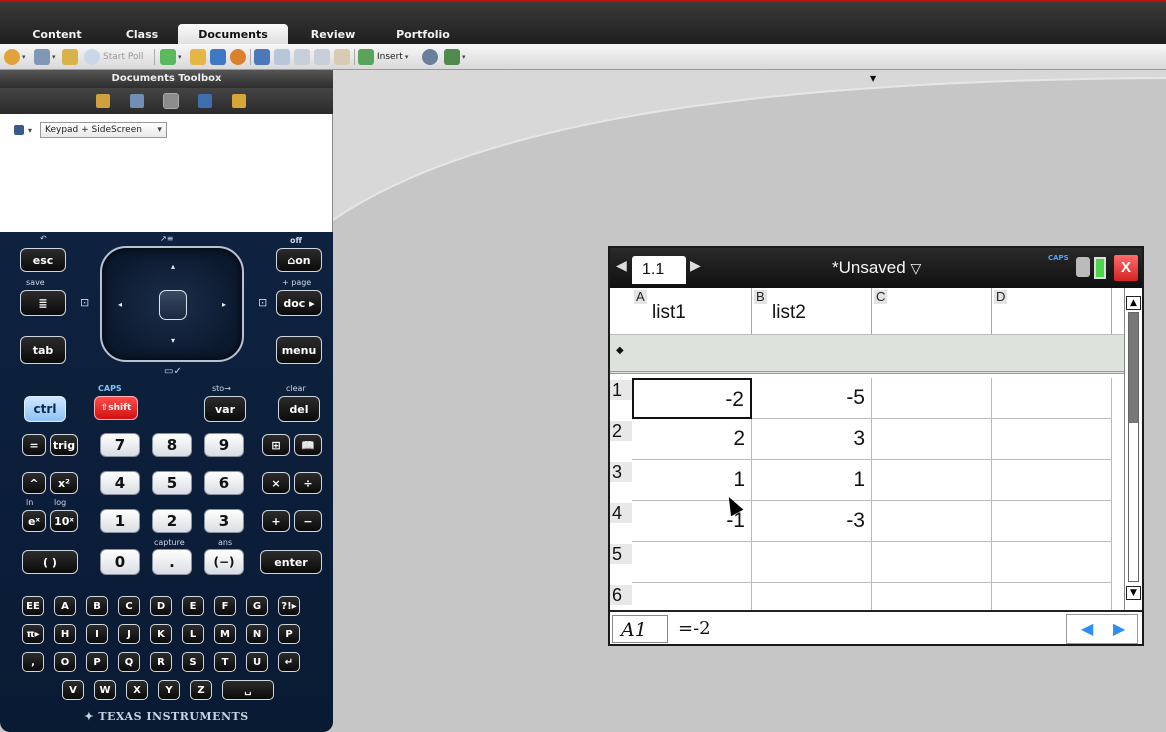 Image resolution: width=1166 pixels, height=732 pixels. I want to click on row-number: 6, so click(621, 595).